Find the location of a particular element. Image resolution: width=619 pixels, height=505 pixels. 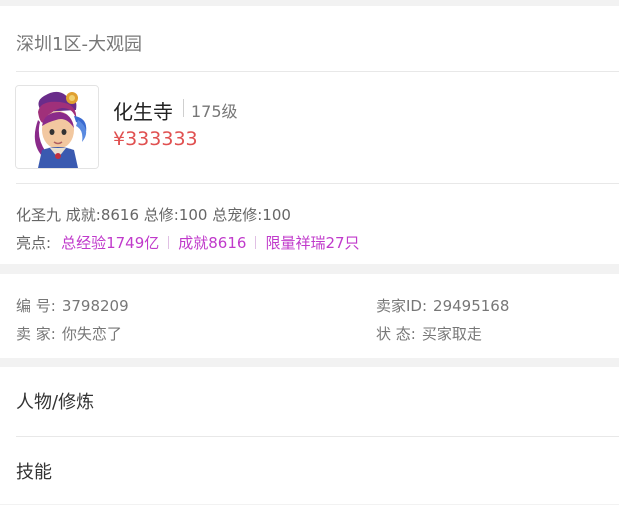

character-portrait-image is located at coordinates (57, 127).